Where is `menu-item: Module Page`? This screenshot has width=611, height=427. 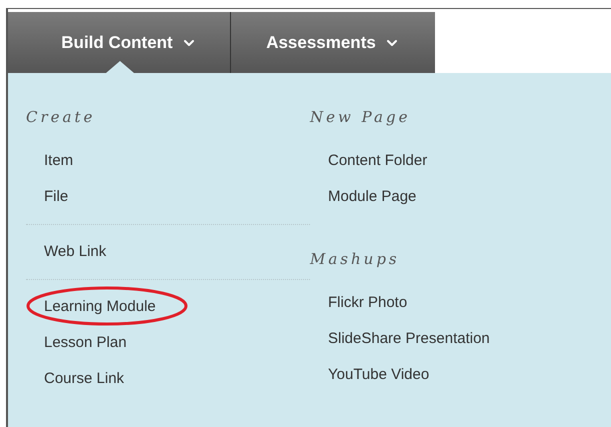 menu-item: Module Page is located at coordinates (372, 196).